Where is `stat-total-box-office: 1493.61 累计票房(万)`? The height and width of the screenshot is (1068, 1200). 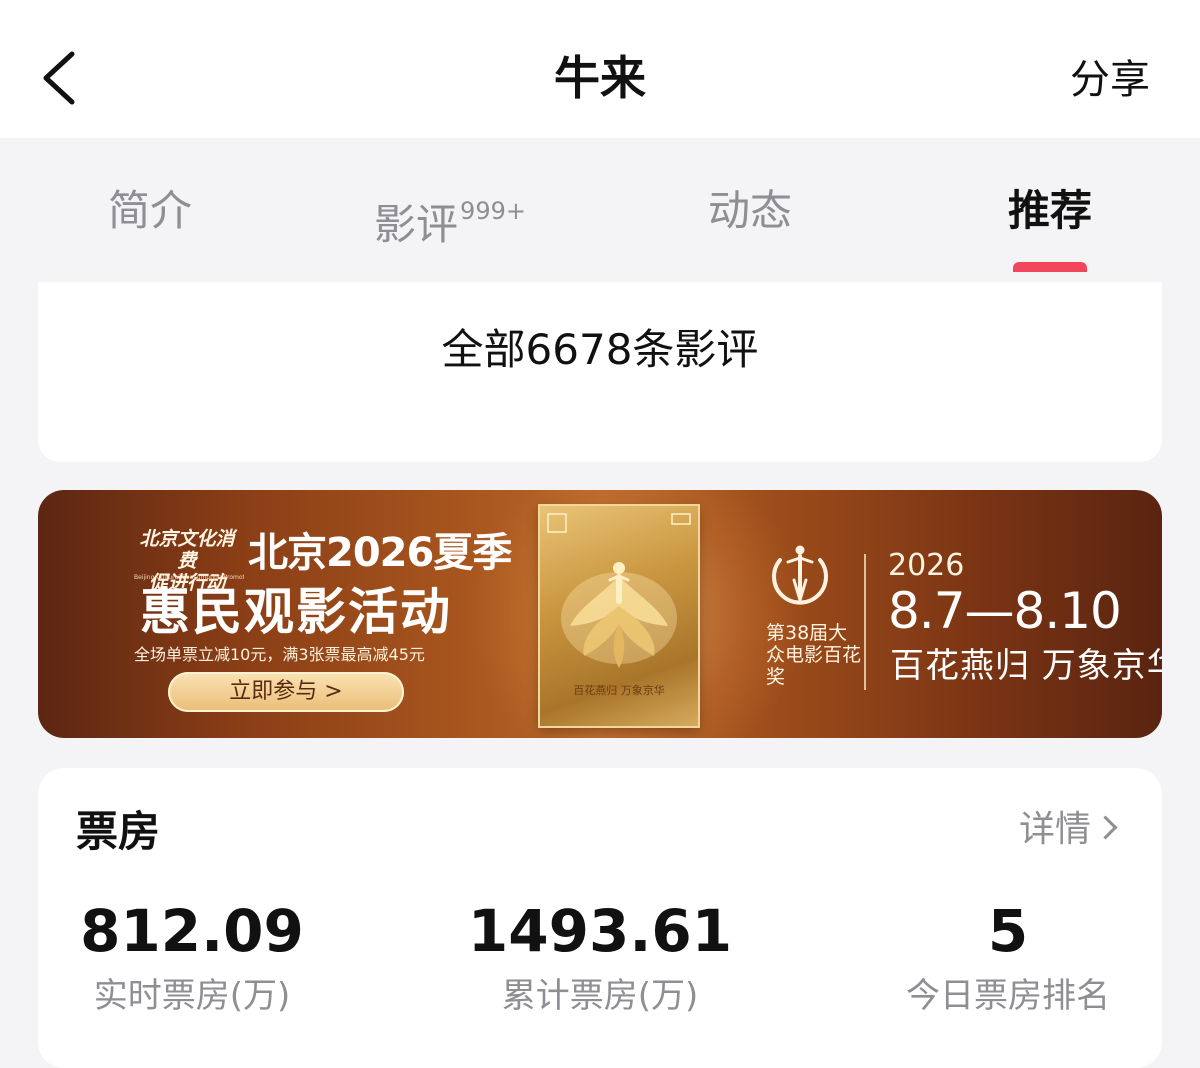
stat-total-box-office: 1493.61 累计票房(万) is located at coordinates (600, 958).